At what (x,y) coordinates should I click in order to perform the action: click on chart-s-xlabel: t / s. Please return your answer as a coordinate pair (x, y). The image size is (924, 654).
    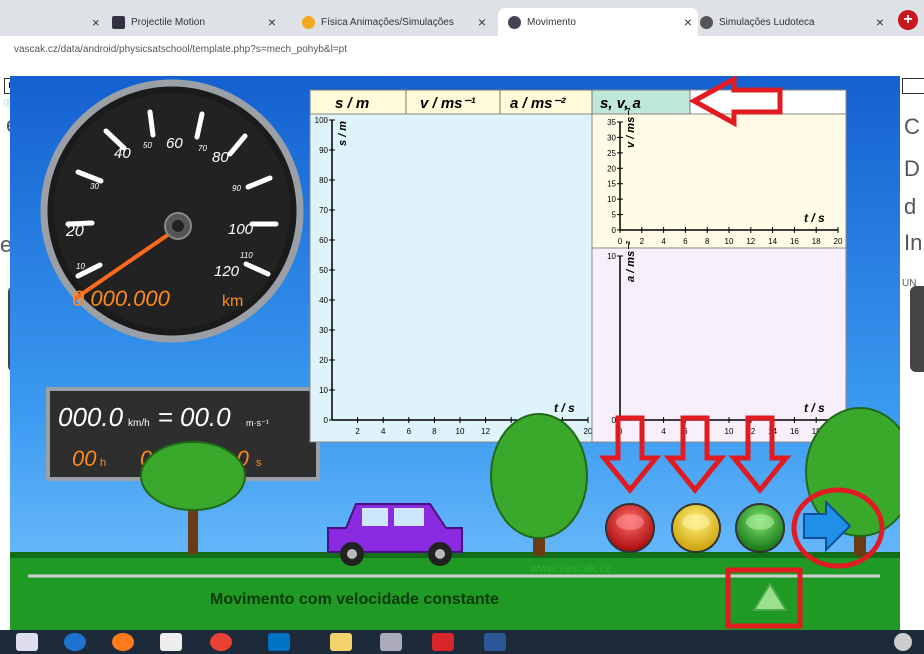
    Looking at the image, I should click on (564, 408).